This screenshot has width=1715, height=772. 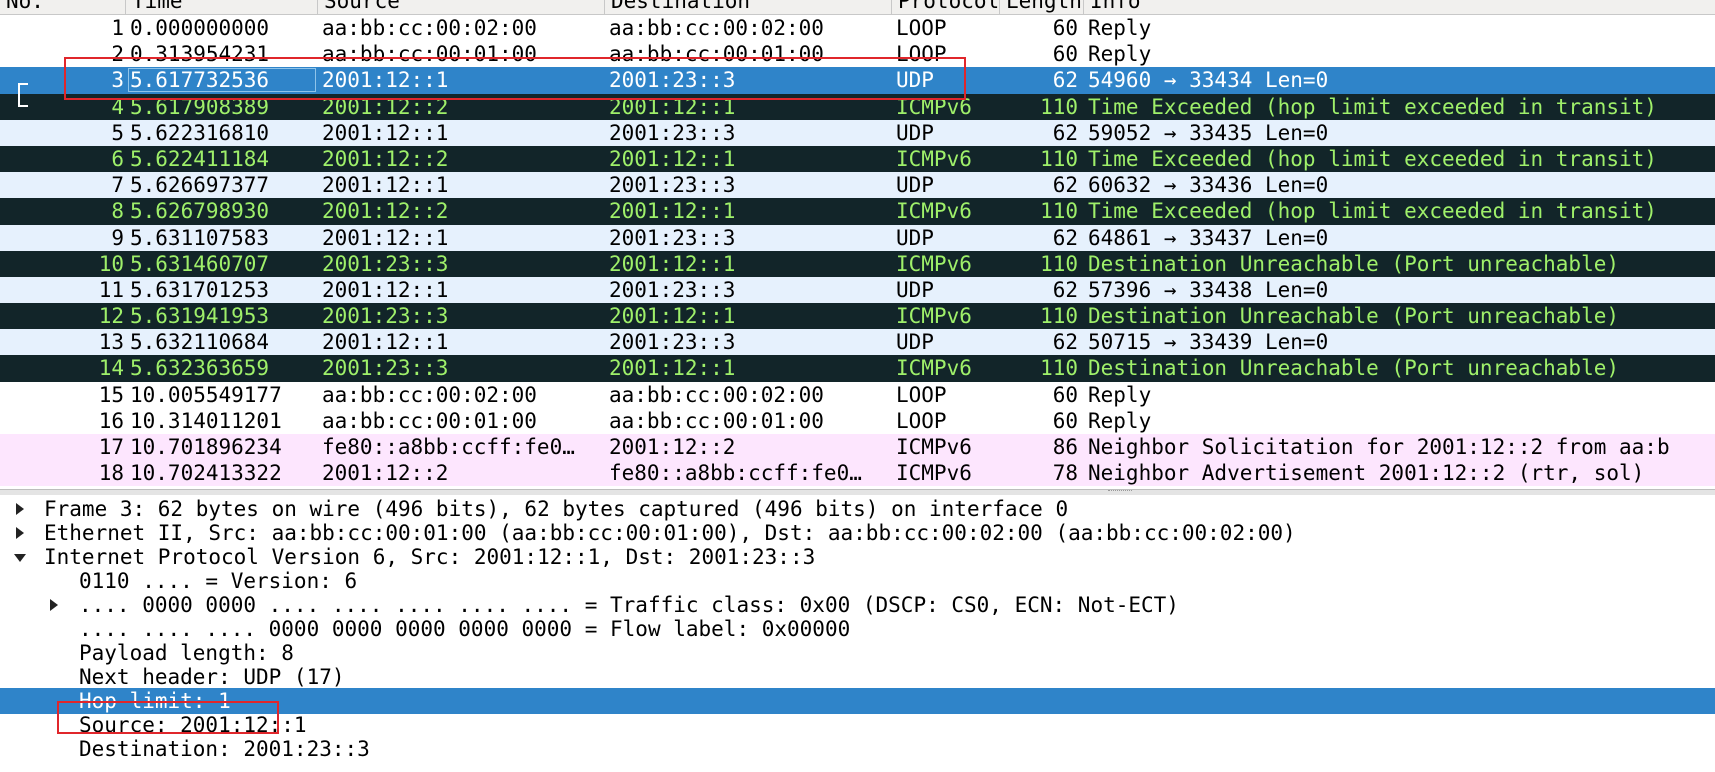 I want to click on detail-tree-item: Payload length: 8, so click(x=857, y=653).